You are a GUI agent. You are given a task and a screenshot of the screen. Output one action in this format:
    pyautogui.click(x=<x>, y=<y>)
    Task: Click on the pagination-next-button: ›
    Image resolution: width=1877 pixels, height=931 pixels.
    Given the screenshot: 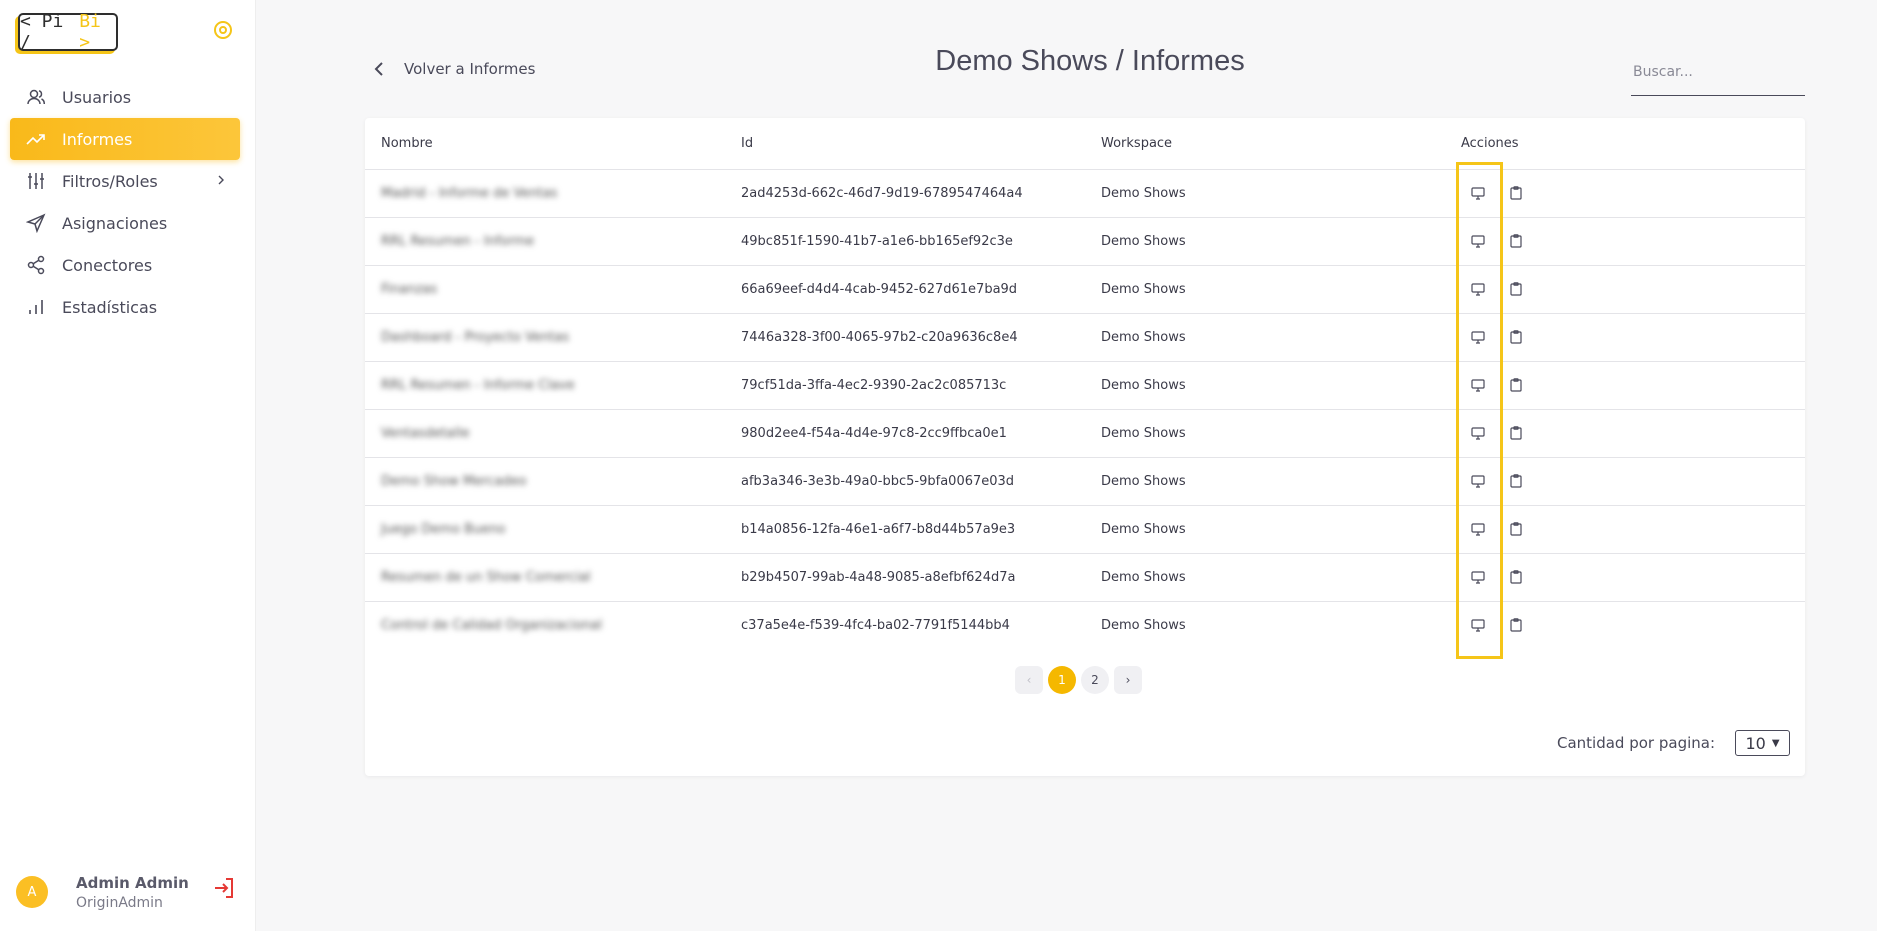 What is the action you would take?
    pyautogui.click(x=1128, y=680)
    